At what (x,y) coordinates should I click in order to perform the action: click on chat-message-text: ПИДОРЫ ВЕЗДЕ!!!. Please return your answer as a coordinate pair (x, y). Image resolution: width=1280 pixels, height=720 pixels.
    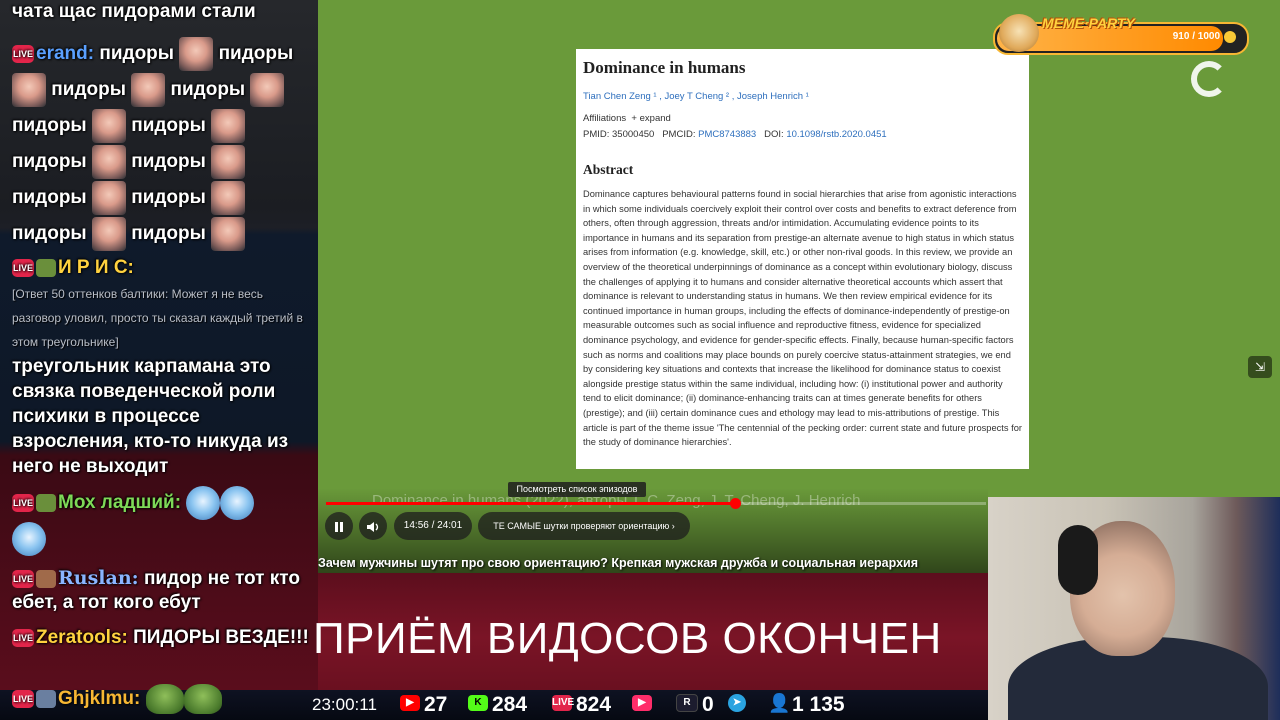
    Looking at the image, I should click on (221, 637).